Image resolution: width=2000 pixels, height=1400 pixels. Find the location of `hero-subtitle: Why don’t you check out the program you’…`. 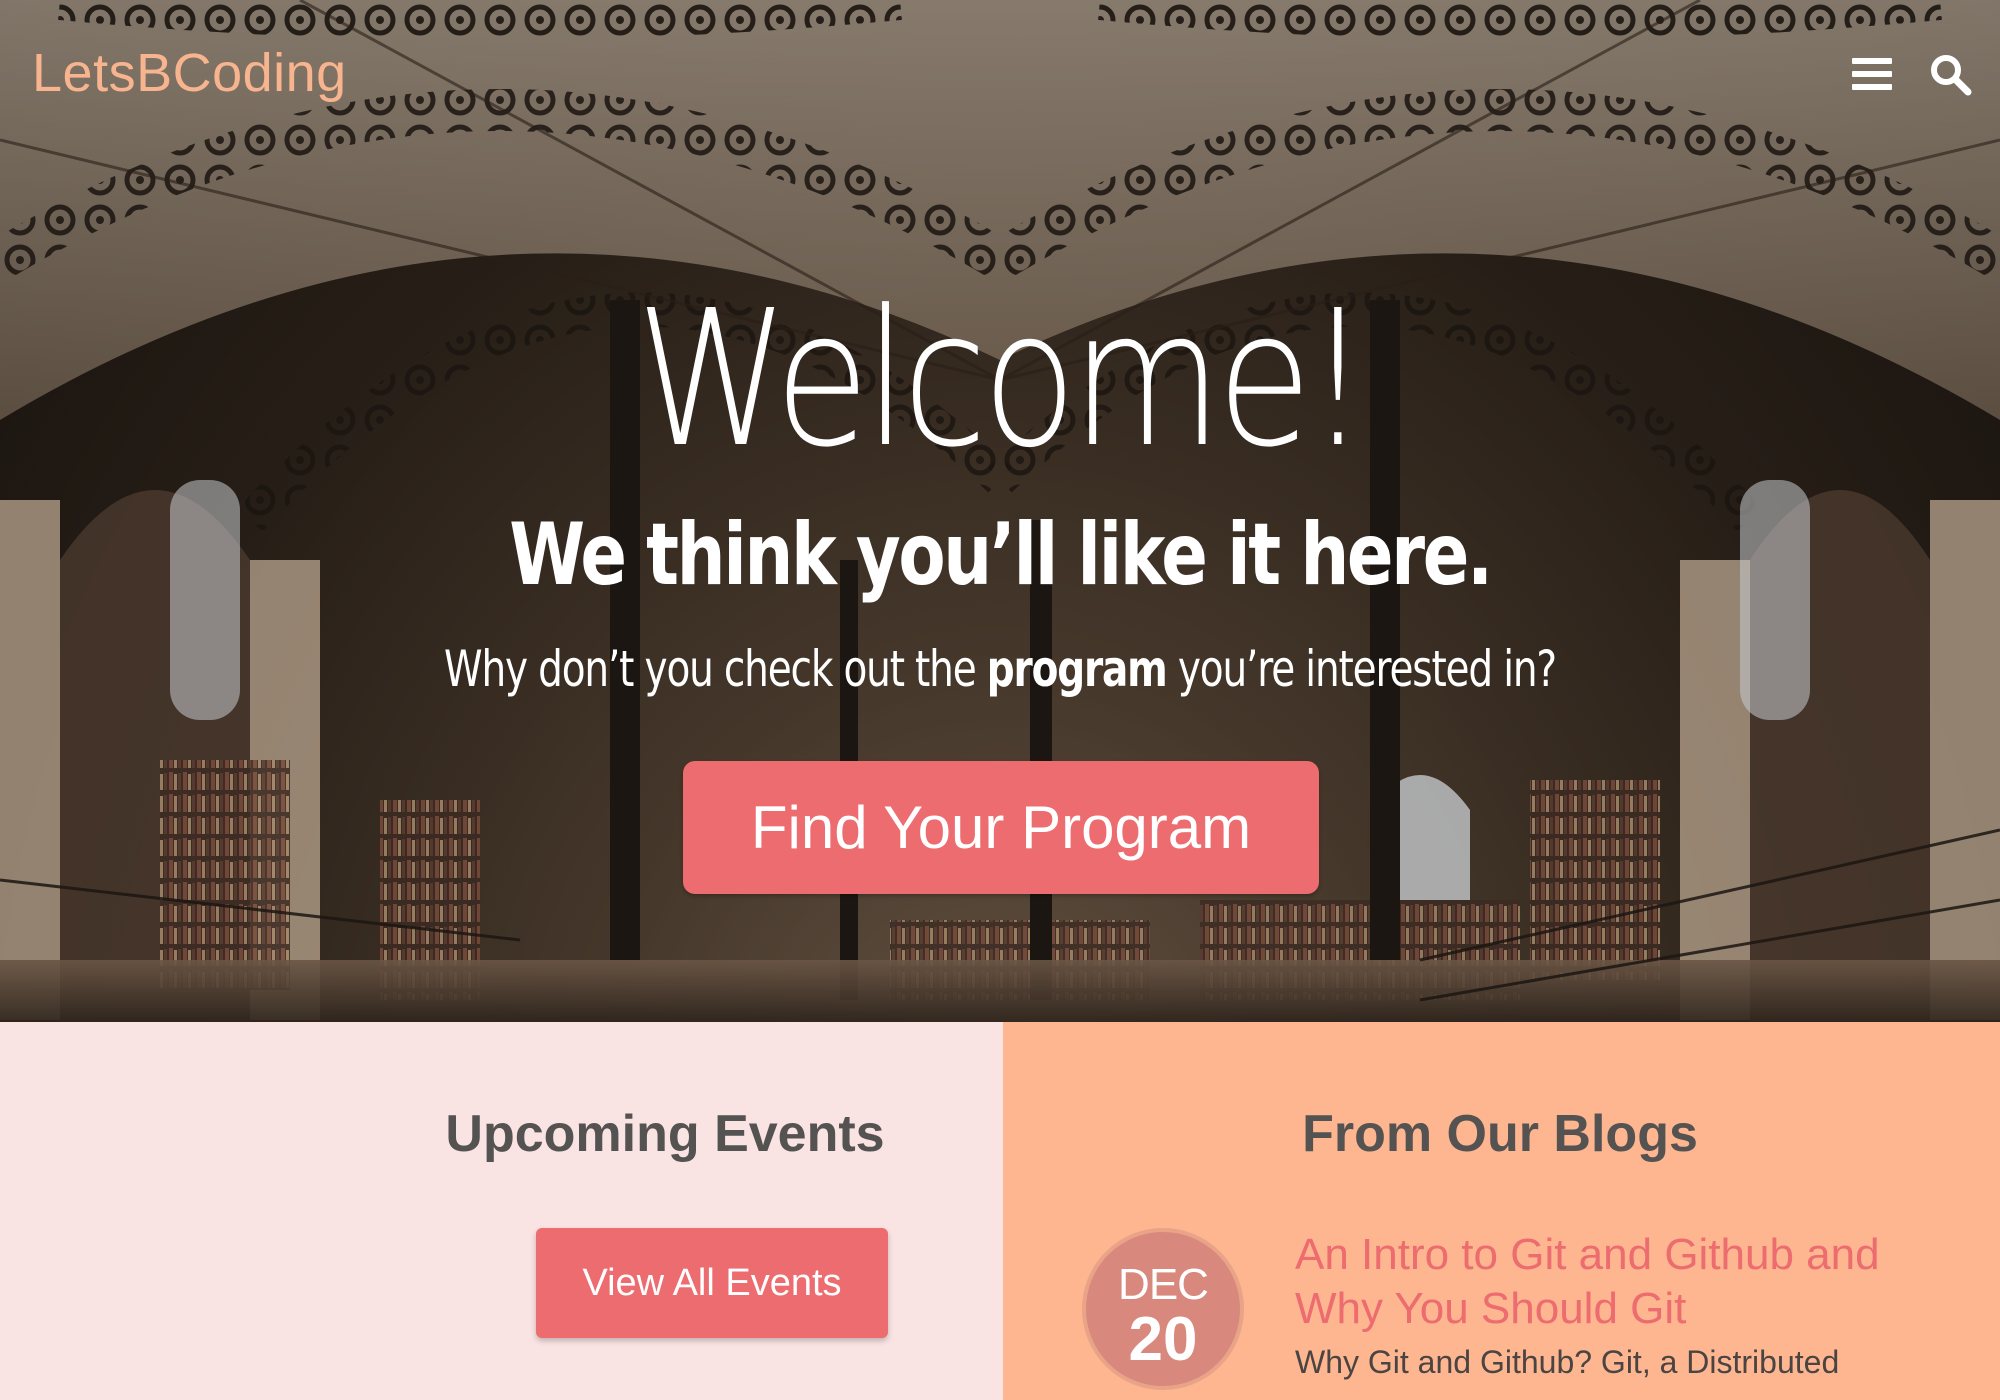

hero-subtitle: Why don’t you check out the program you’… is located at coordinates (1000, 669).